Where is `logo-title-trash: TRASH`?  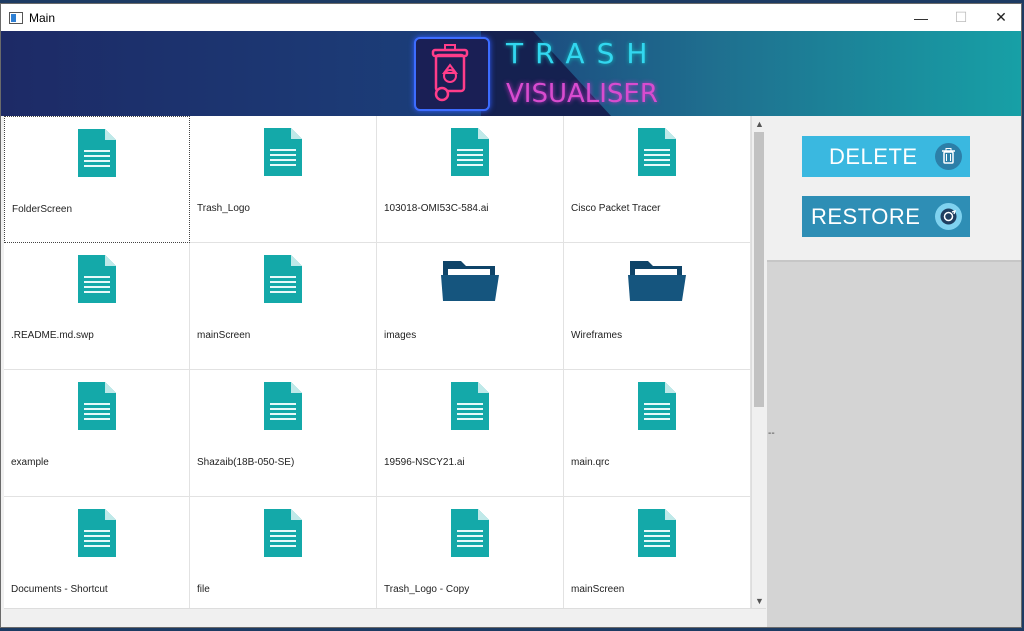
logo-title-trash: TRASH is located at coordinates (583, 53).